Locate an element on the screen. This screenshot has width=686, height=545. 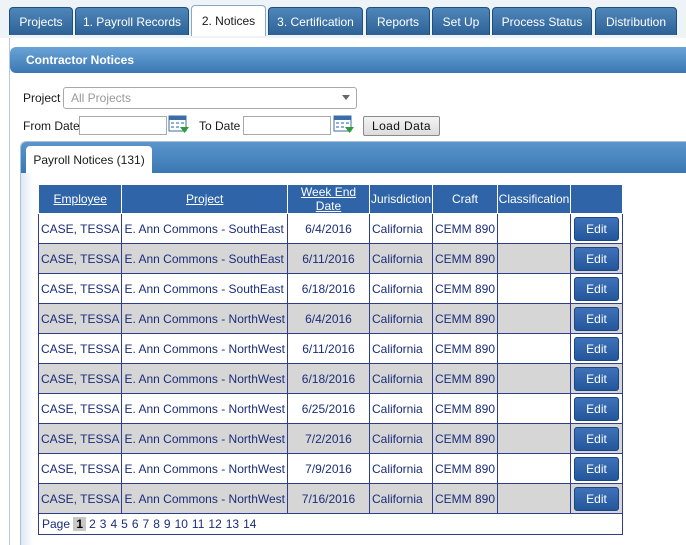
page-link: 7 is located at coordinates (146, 524).